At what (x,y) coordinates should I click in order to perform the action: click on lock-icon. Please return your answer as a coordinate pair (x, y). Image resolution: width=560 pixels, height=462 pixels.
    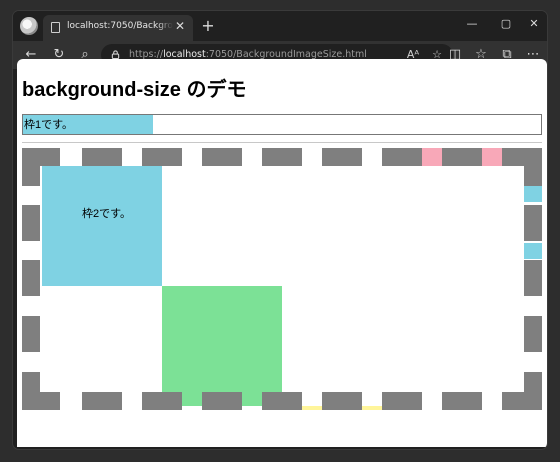
    Looking at the image, I should click on (115, 54).